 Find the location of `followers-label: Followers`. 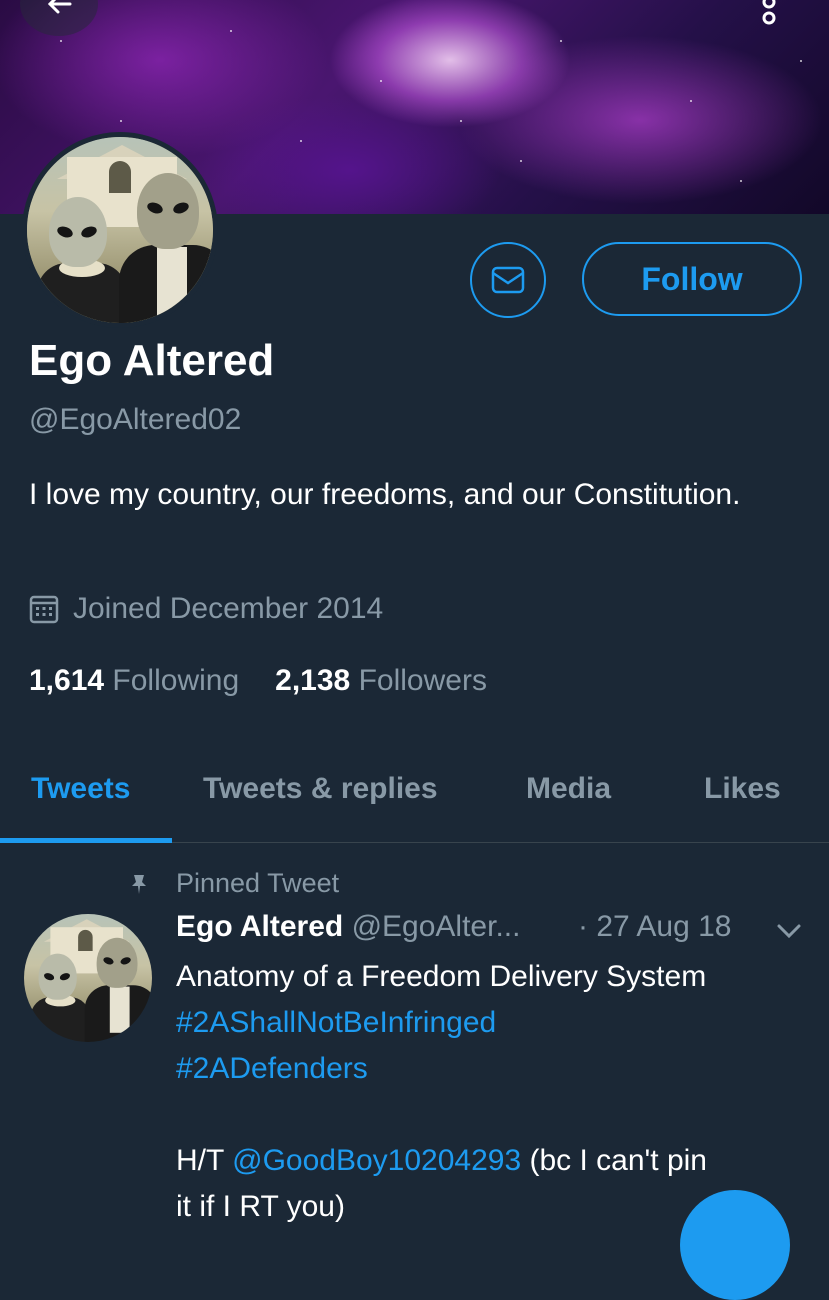

followers-label: Followers is located at coordinates (422, 680).